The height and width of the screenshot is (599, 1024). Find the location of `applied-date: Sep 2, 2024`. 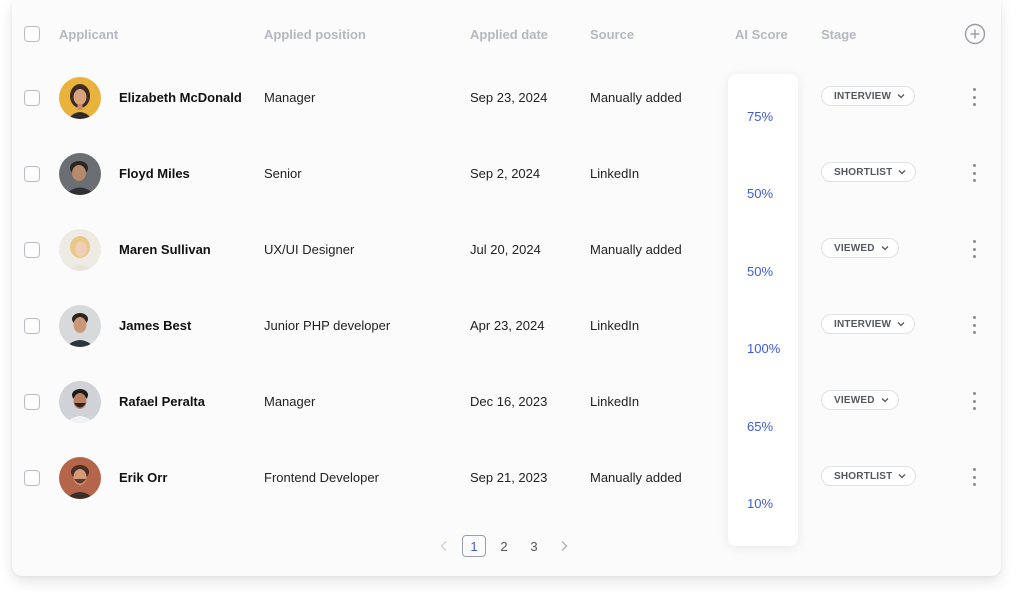

applied-date: Sep 2, 2024 is located at coordinates (505, 173).